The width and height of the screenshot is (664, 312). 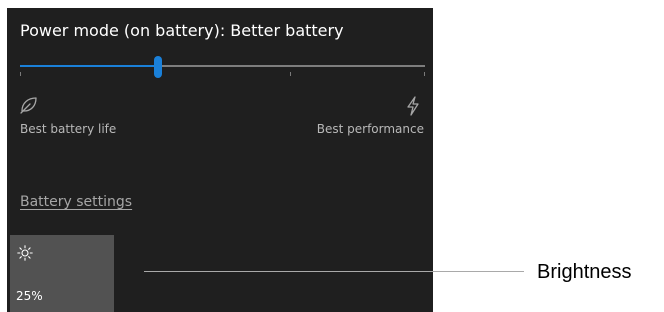 I want to click on best-battery-life-label: Best battery life, so click(x=68, y=129).